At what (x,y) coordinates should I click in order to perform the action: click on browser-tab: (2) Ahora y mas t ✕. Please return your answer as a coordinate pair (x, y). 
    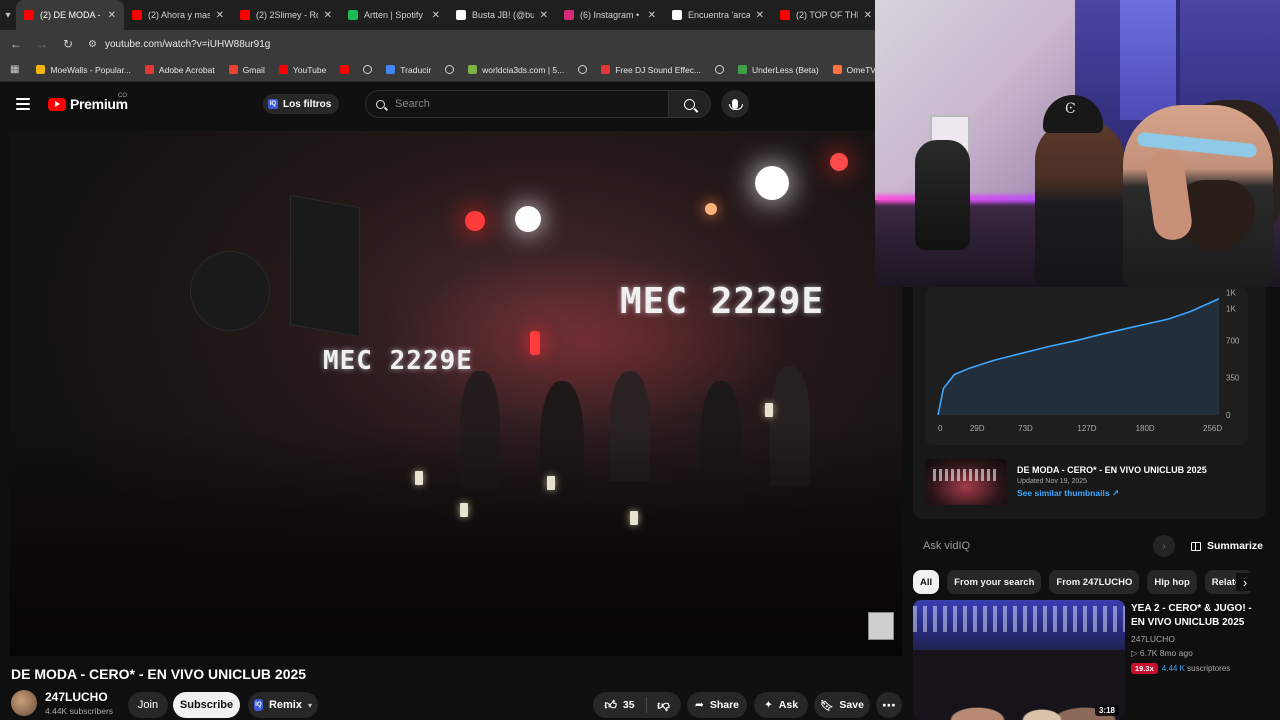
    Looking at the image, I should click on (178, 15).